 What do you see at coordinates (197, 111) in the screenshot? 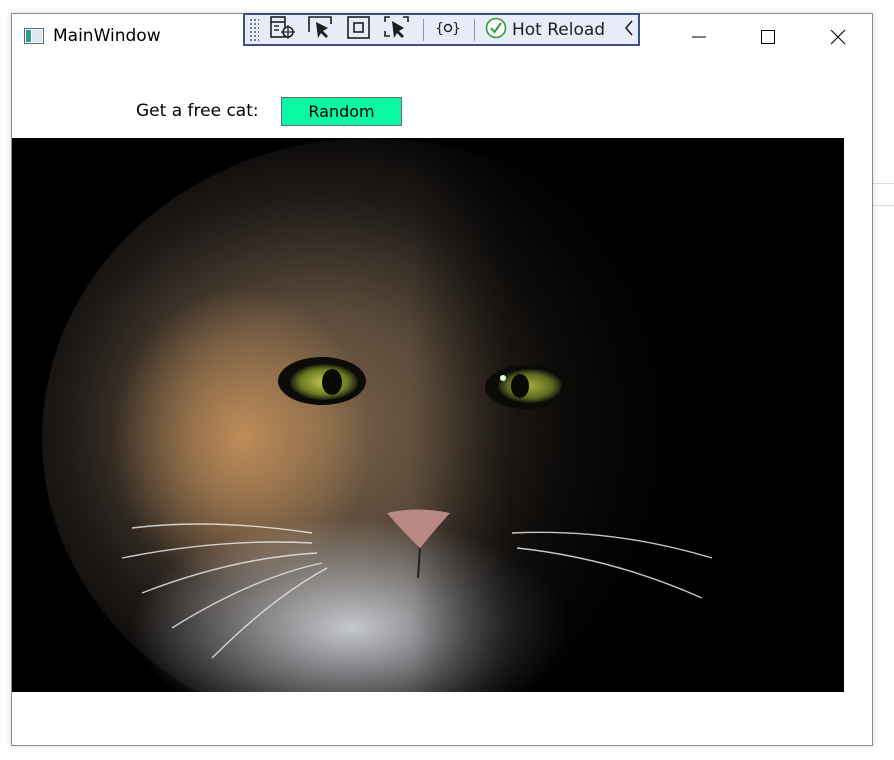
I see `prompt-label: Get a free cat:` at bounding box center [197, 111].